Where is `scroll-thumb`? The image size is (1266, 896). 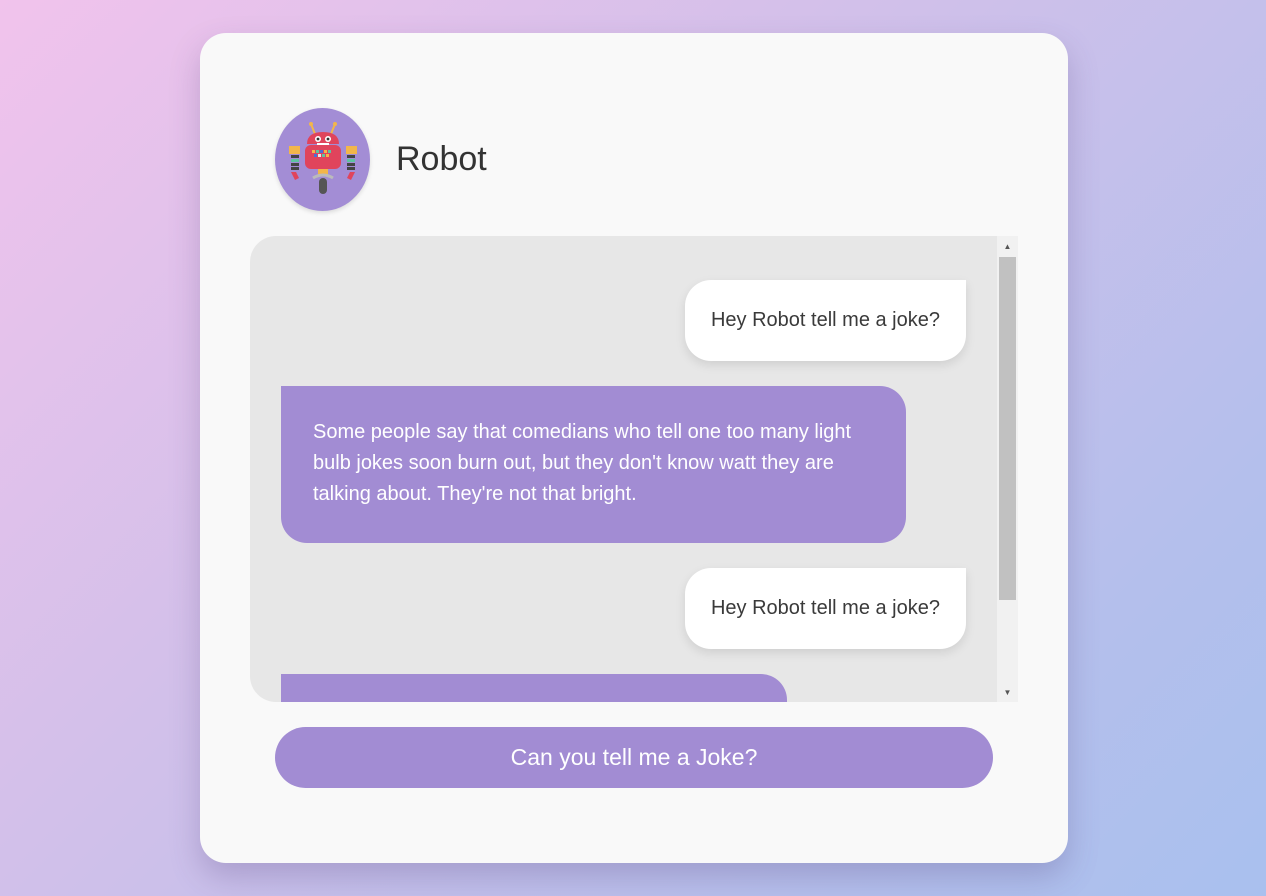
scroll-thumb is located at coordinates (1007, 428).